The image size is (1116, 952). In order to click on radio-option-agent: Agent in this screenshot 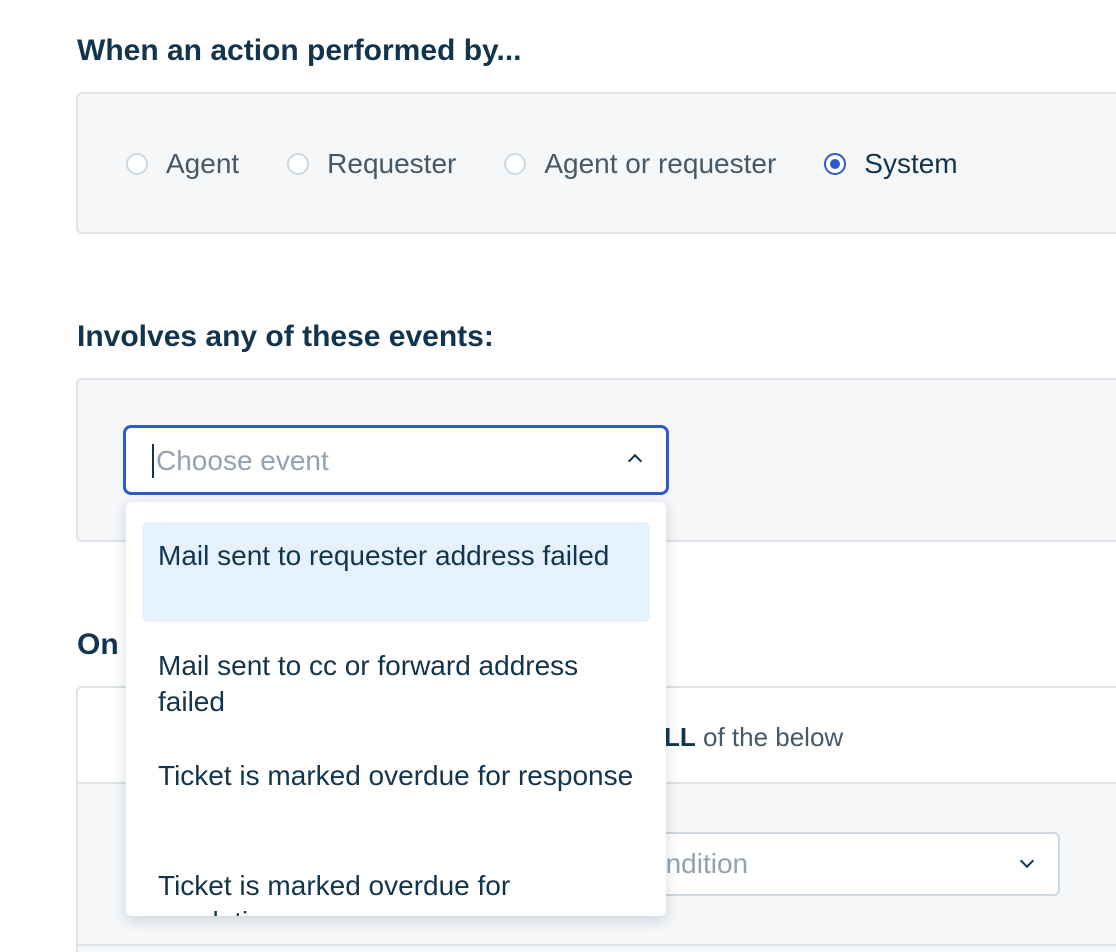, I will do `click(182, 164)`.